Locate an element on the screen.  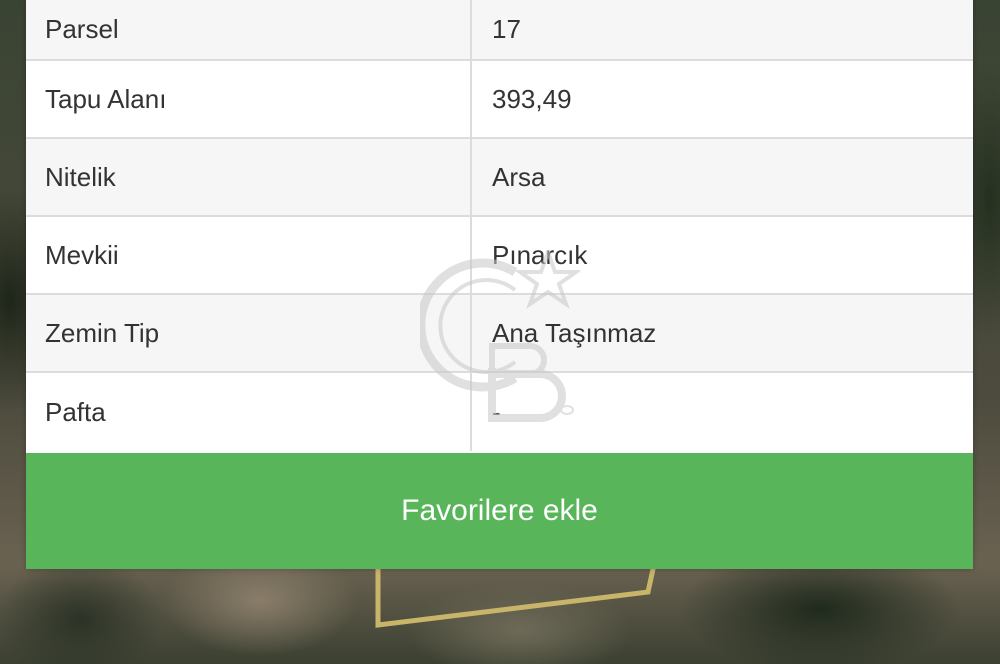
row-value: Ana Taşınmaz is located at coordinates (574, 332).